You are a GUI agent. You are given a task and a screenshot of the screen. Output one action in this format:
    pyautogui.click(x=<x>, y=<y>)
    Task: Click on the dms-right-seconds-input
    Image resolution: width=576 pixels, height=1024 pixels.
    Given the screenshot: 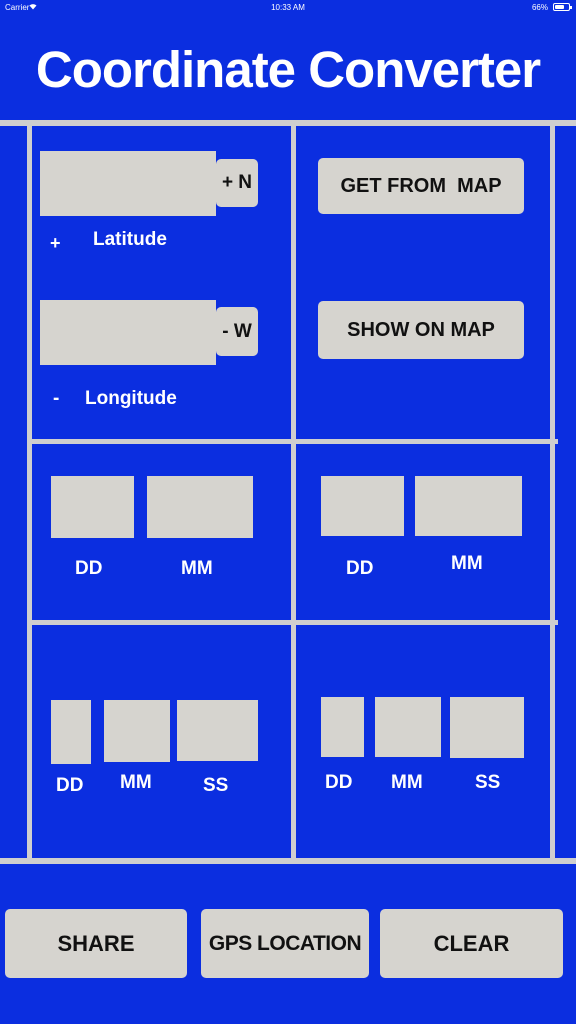 What is the action you would take?
    pyautogui.click(x=487, y=727)
    